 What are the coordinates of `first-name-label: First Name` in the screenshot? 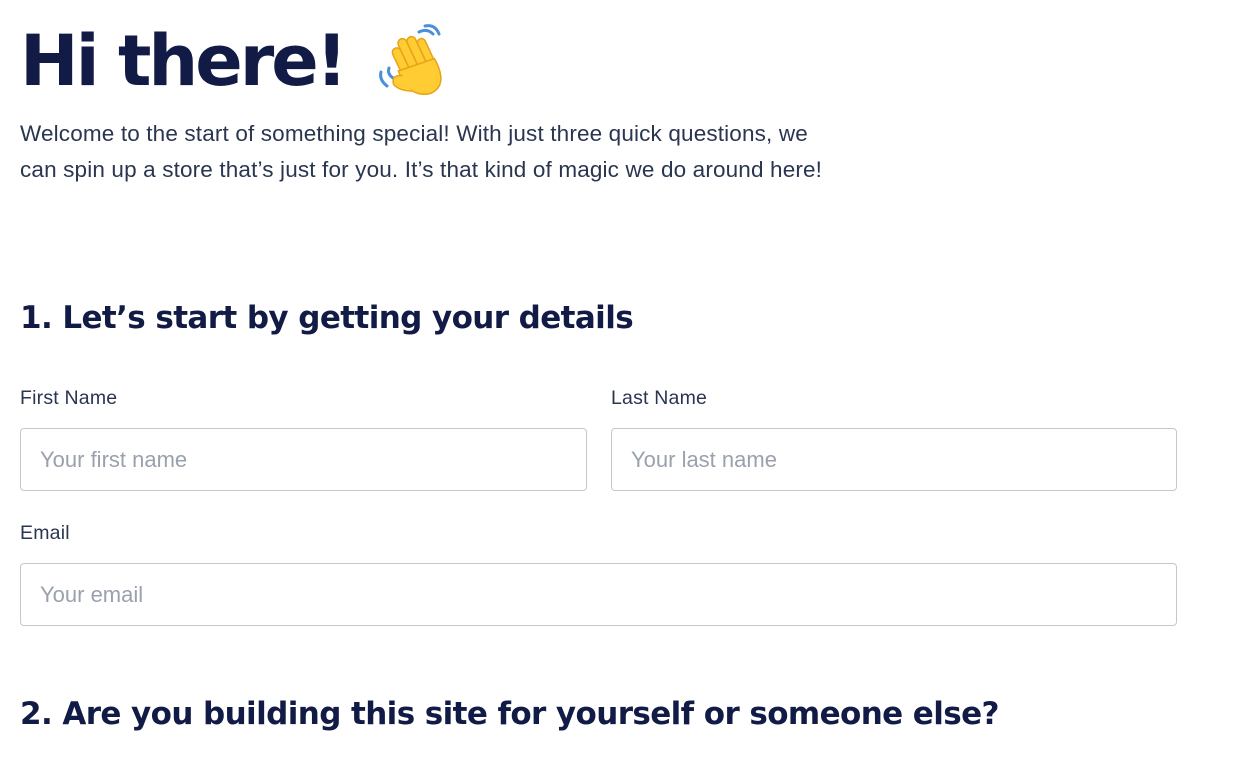 It's located at (69, 398).